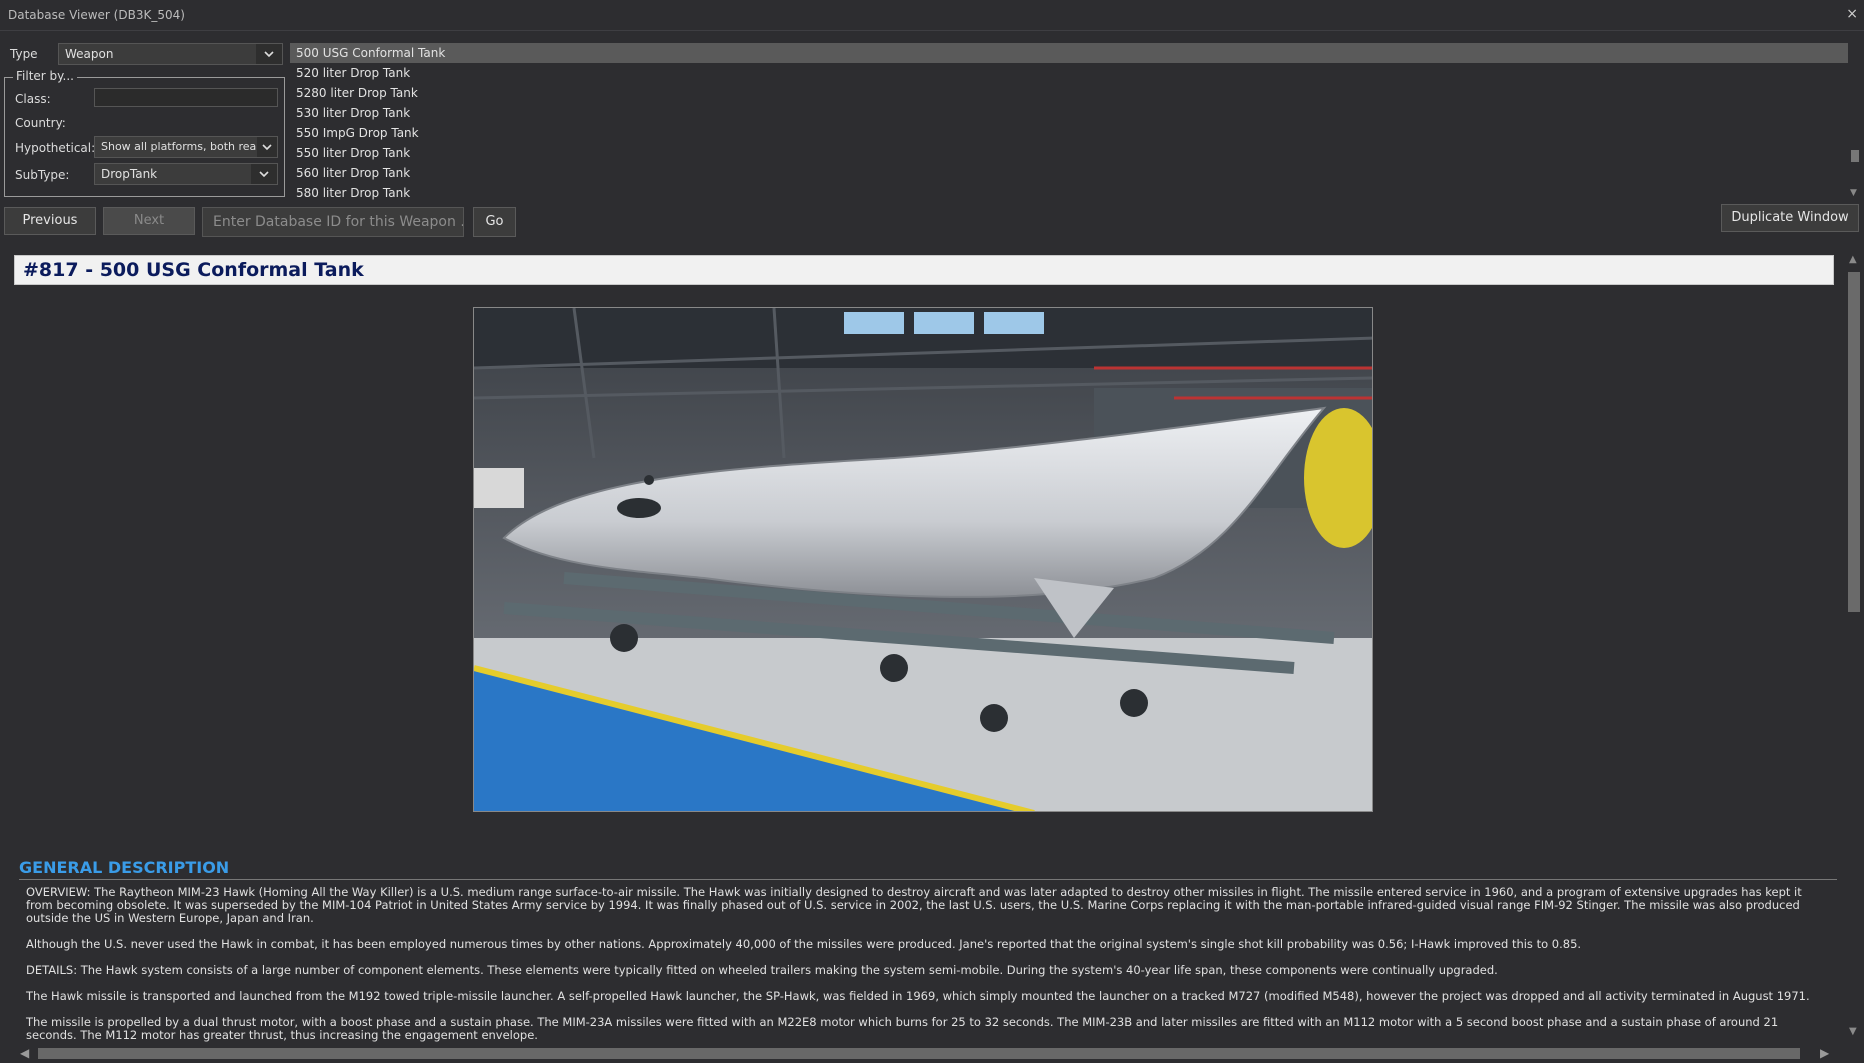 This screenshot has height=1063, width=1864. I want to click on subtype-label: SubType:, so click(42, 175).